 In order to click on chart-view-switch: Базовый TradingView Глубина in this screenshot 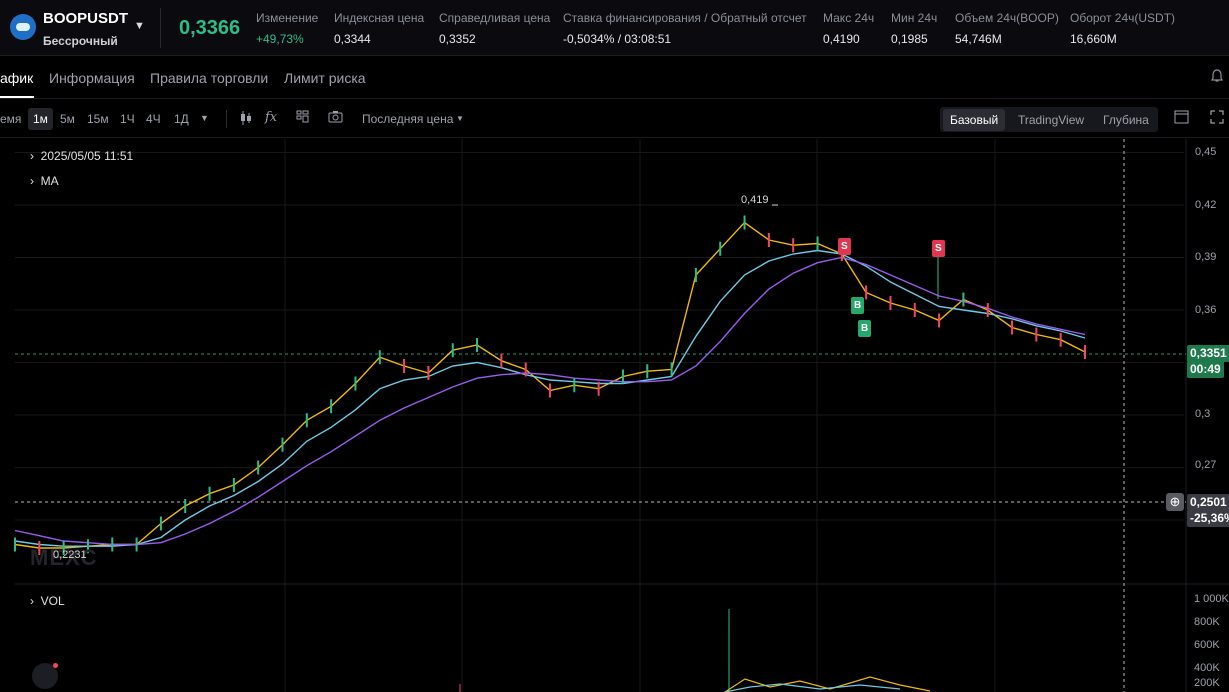, I will do `click(1049, 119)`.